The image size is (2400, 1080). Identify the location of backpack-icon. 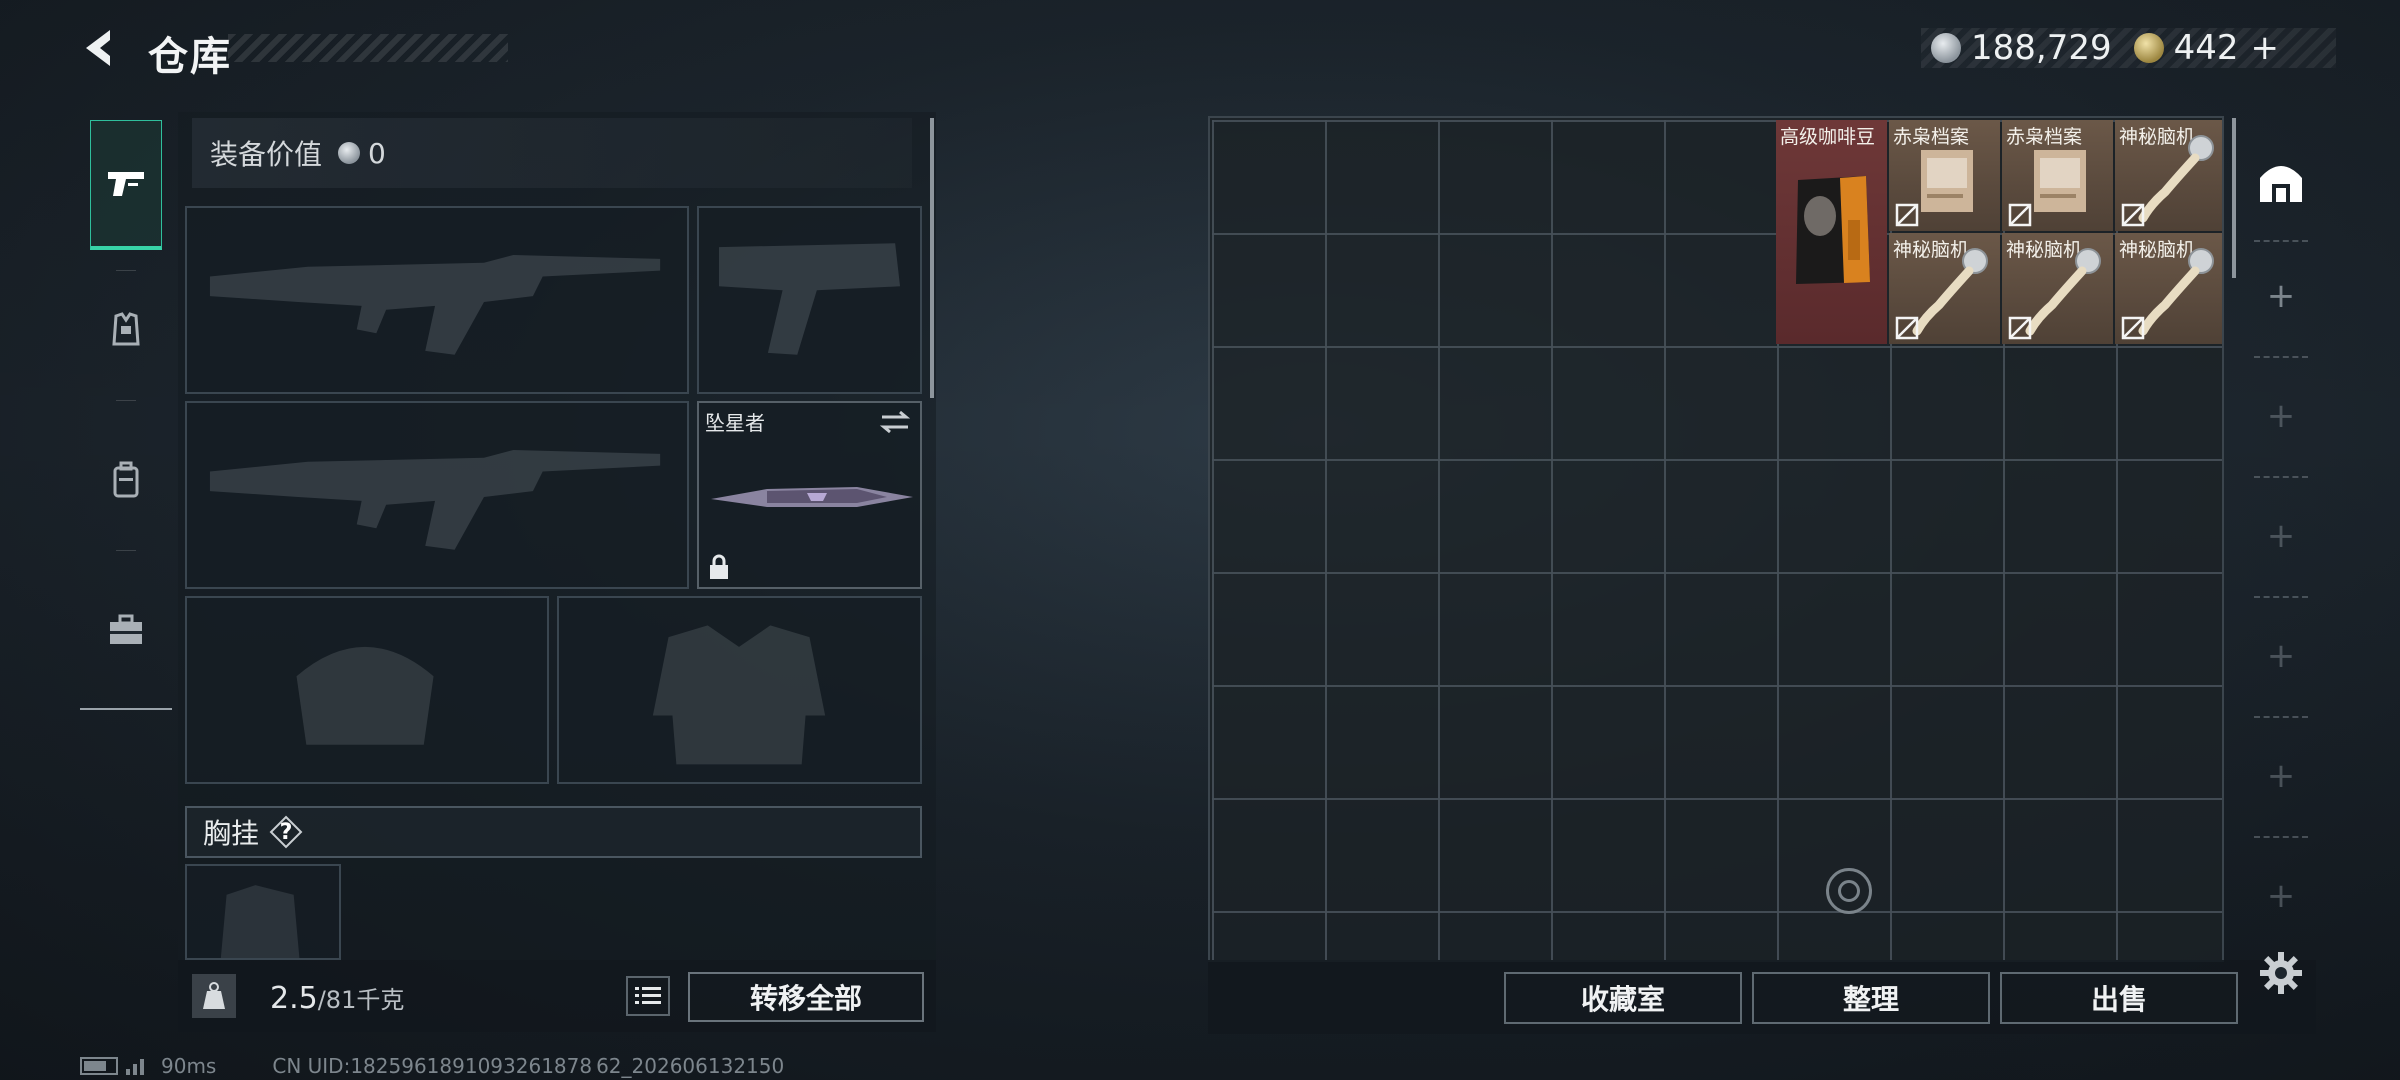
(126, 479).